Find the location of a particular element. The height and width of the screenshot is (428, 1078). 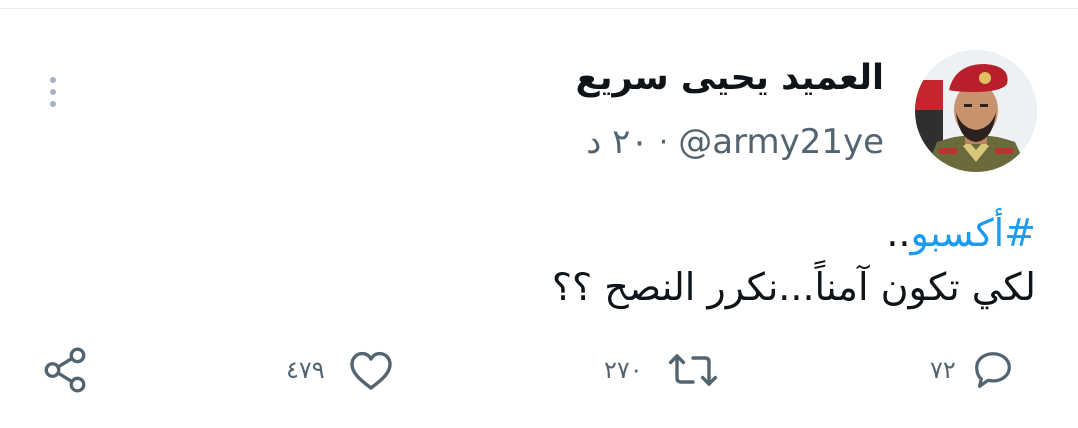

like-button: ٤٧٩ is located at coordinates (340, 370).